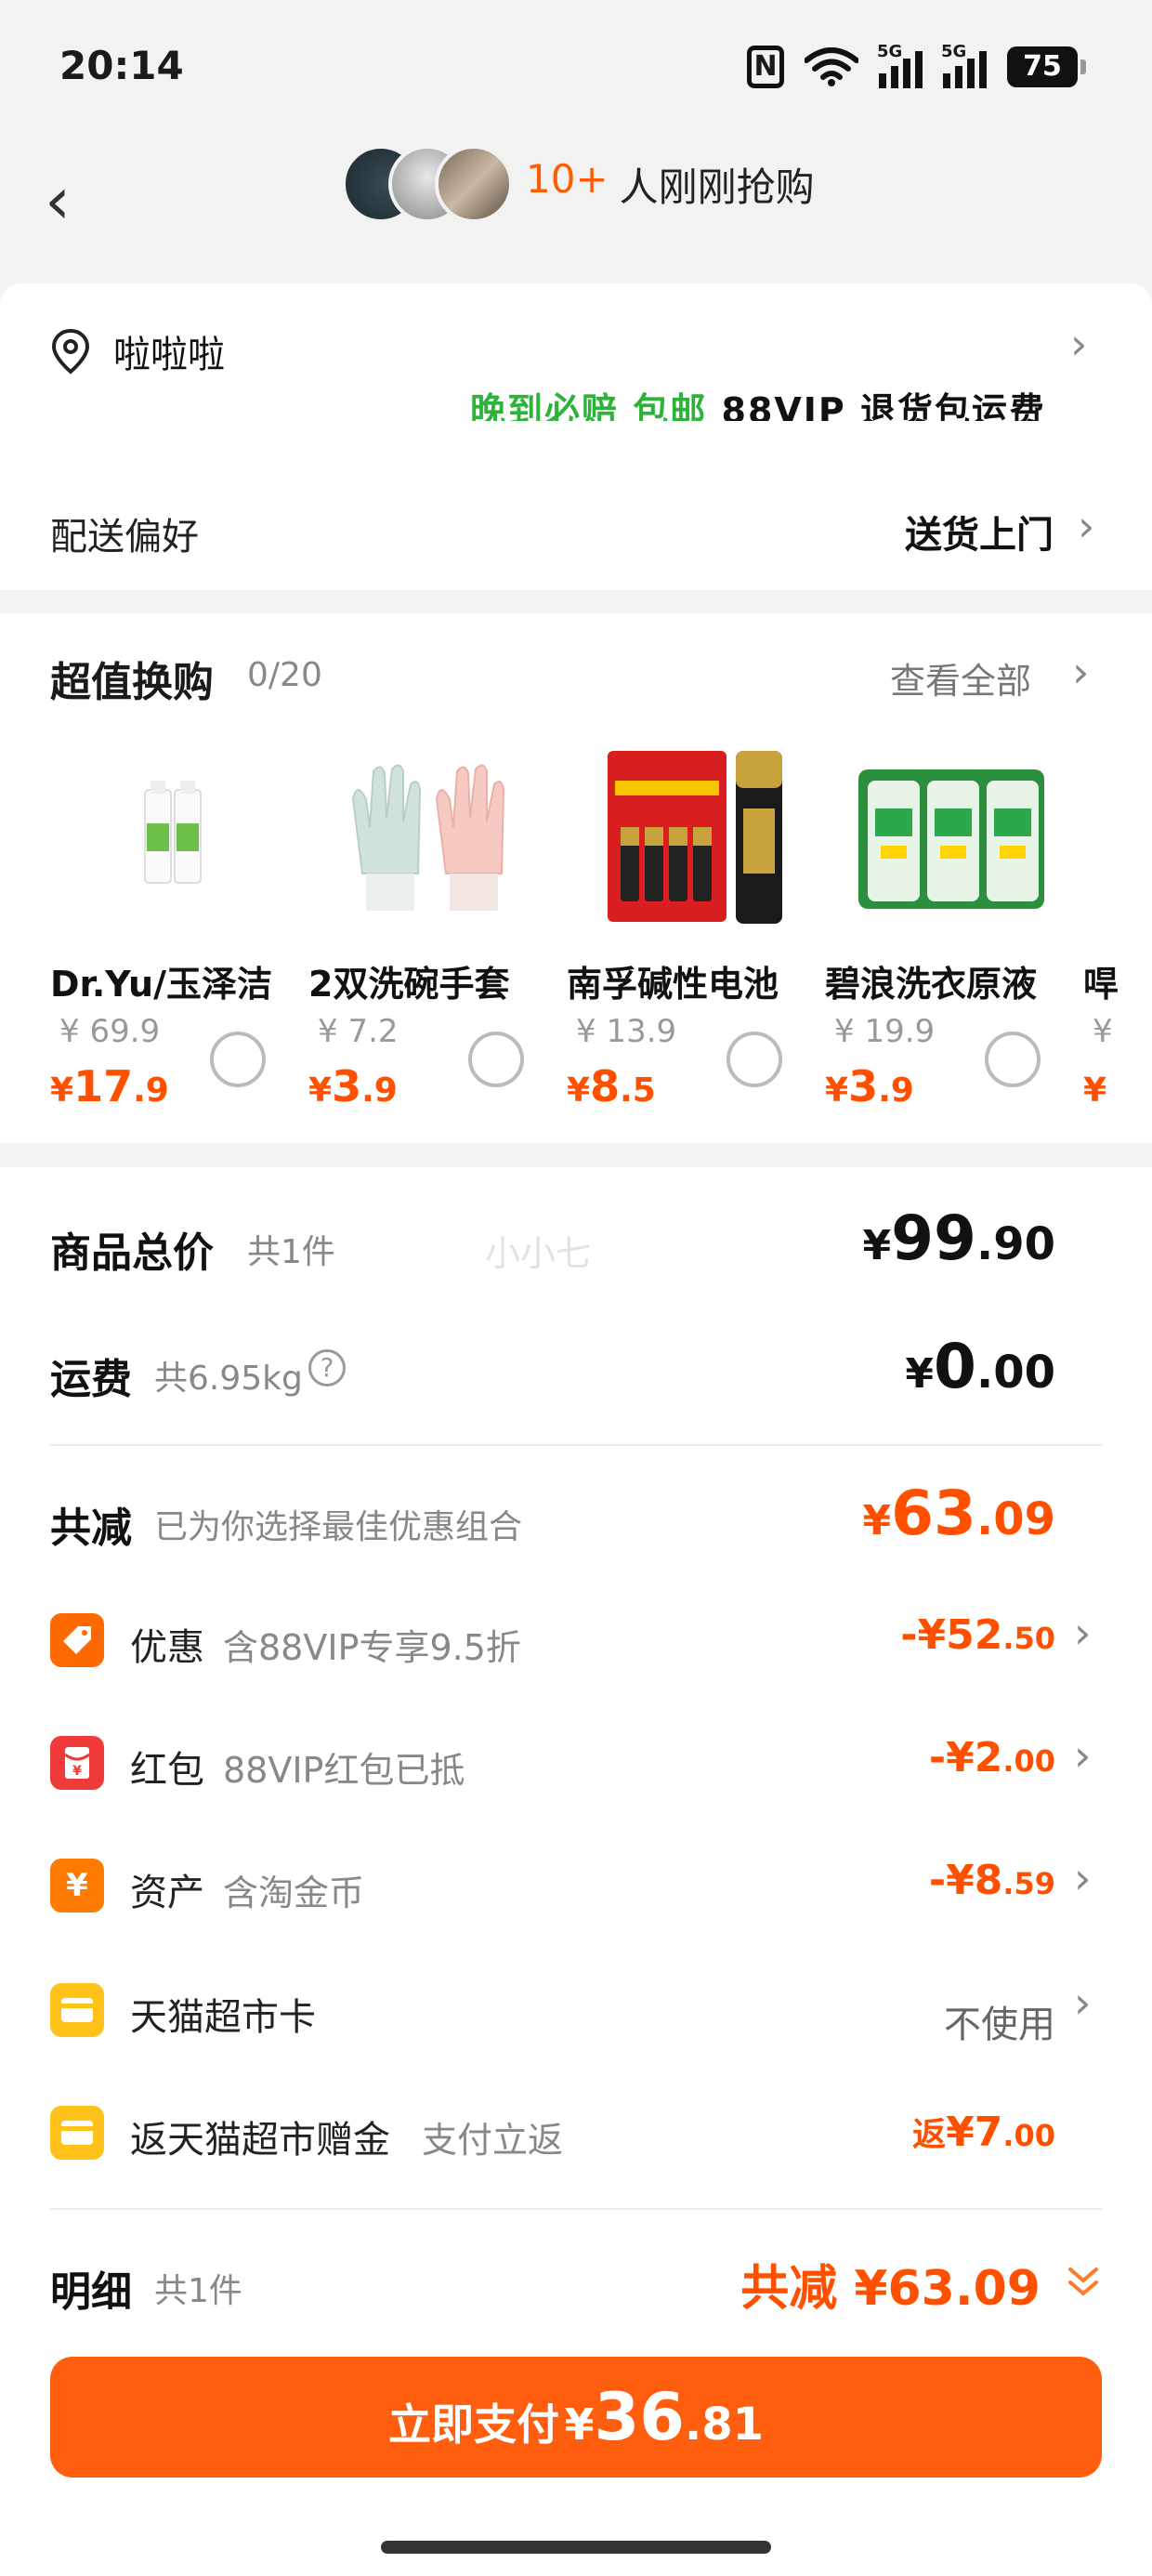 This screenshot has width=1152, height=2576. What do you see at coordinates (175, 938) in the screenshot?
I see `exchange-item: Dr.Yu/玉泽洁 ¥ 69.9 ¥17.9` at bounding box center [175, 938].